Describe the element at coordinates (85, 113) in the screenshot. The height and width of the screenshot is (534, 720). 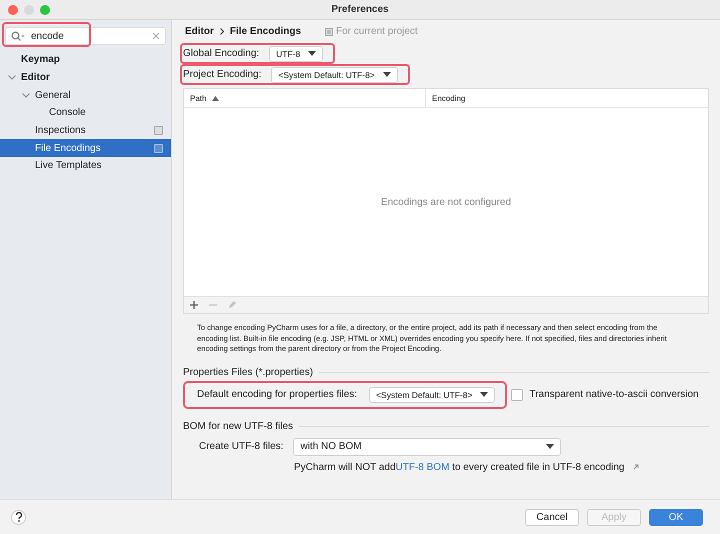
I see `tree-item: Console` at that location.